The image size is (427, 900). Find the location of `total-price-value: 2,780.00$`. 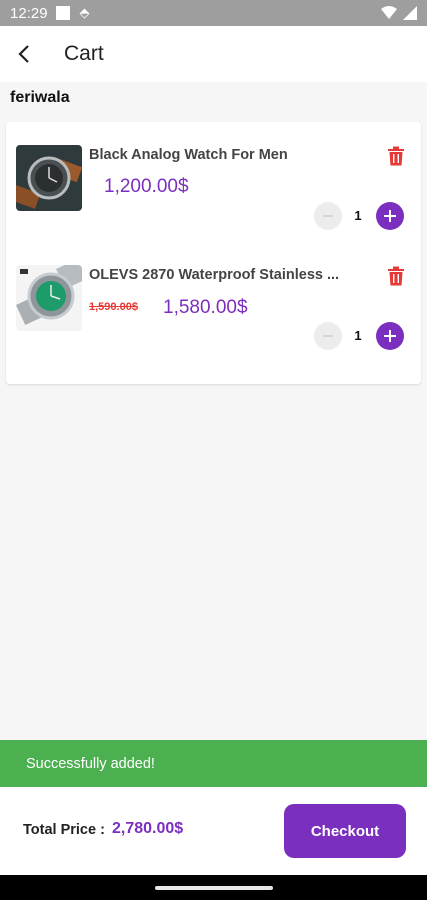

total-price-value: 2,780.00$ is located at coordinates (148, 828).